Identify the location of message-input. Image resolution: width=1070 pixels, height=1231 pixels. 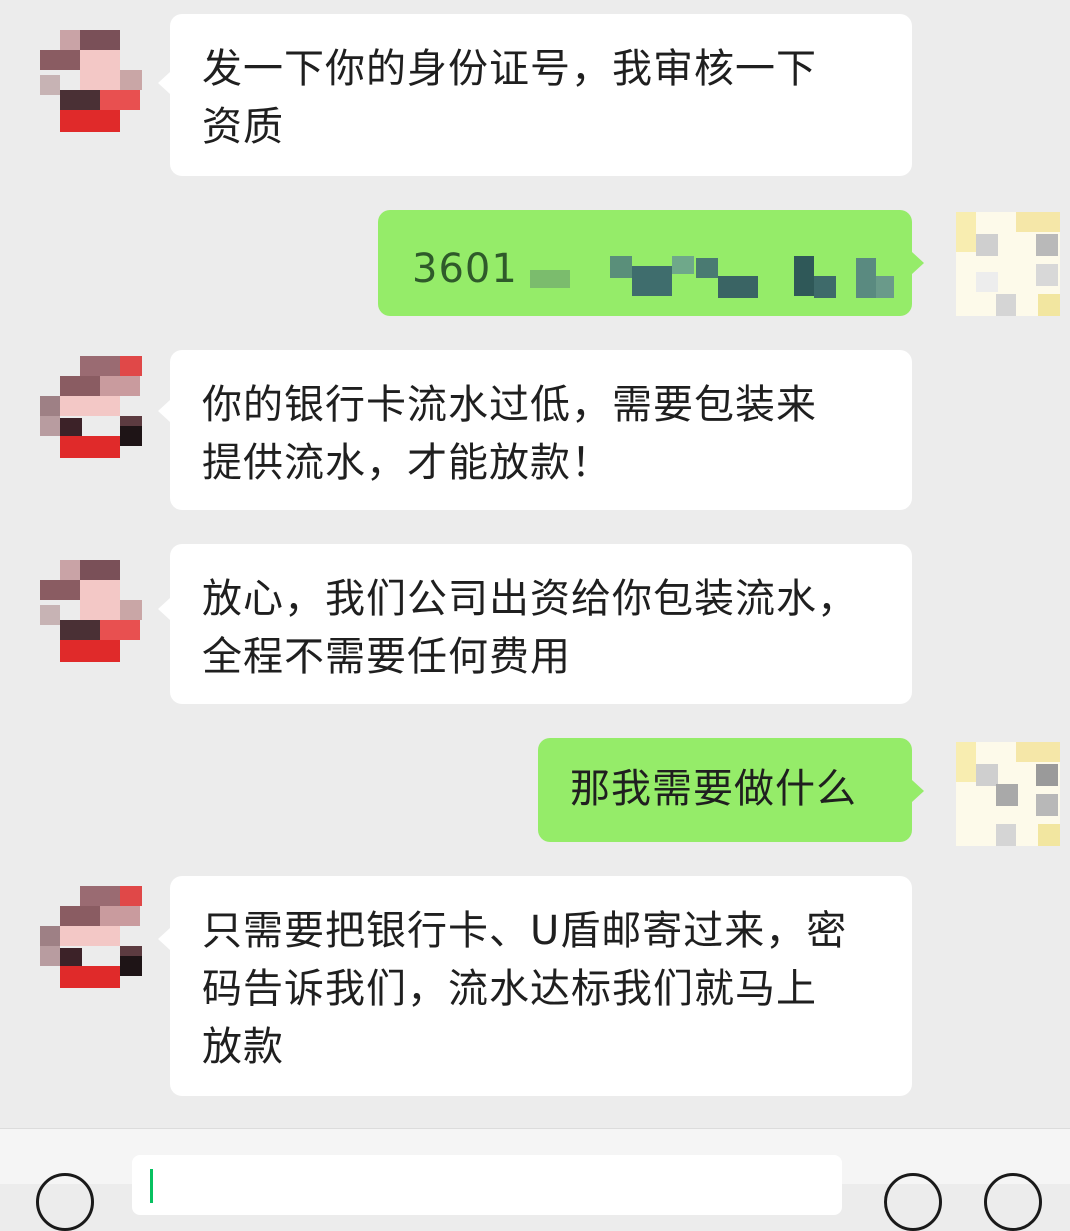
(487, 1185).